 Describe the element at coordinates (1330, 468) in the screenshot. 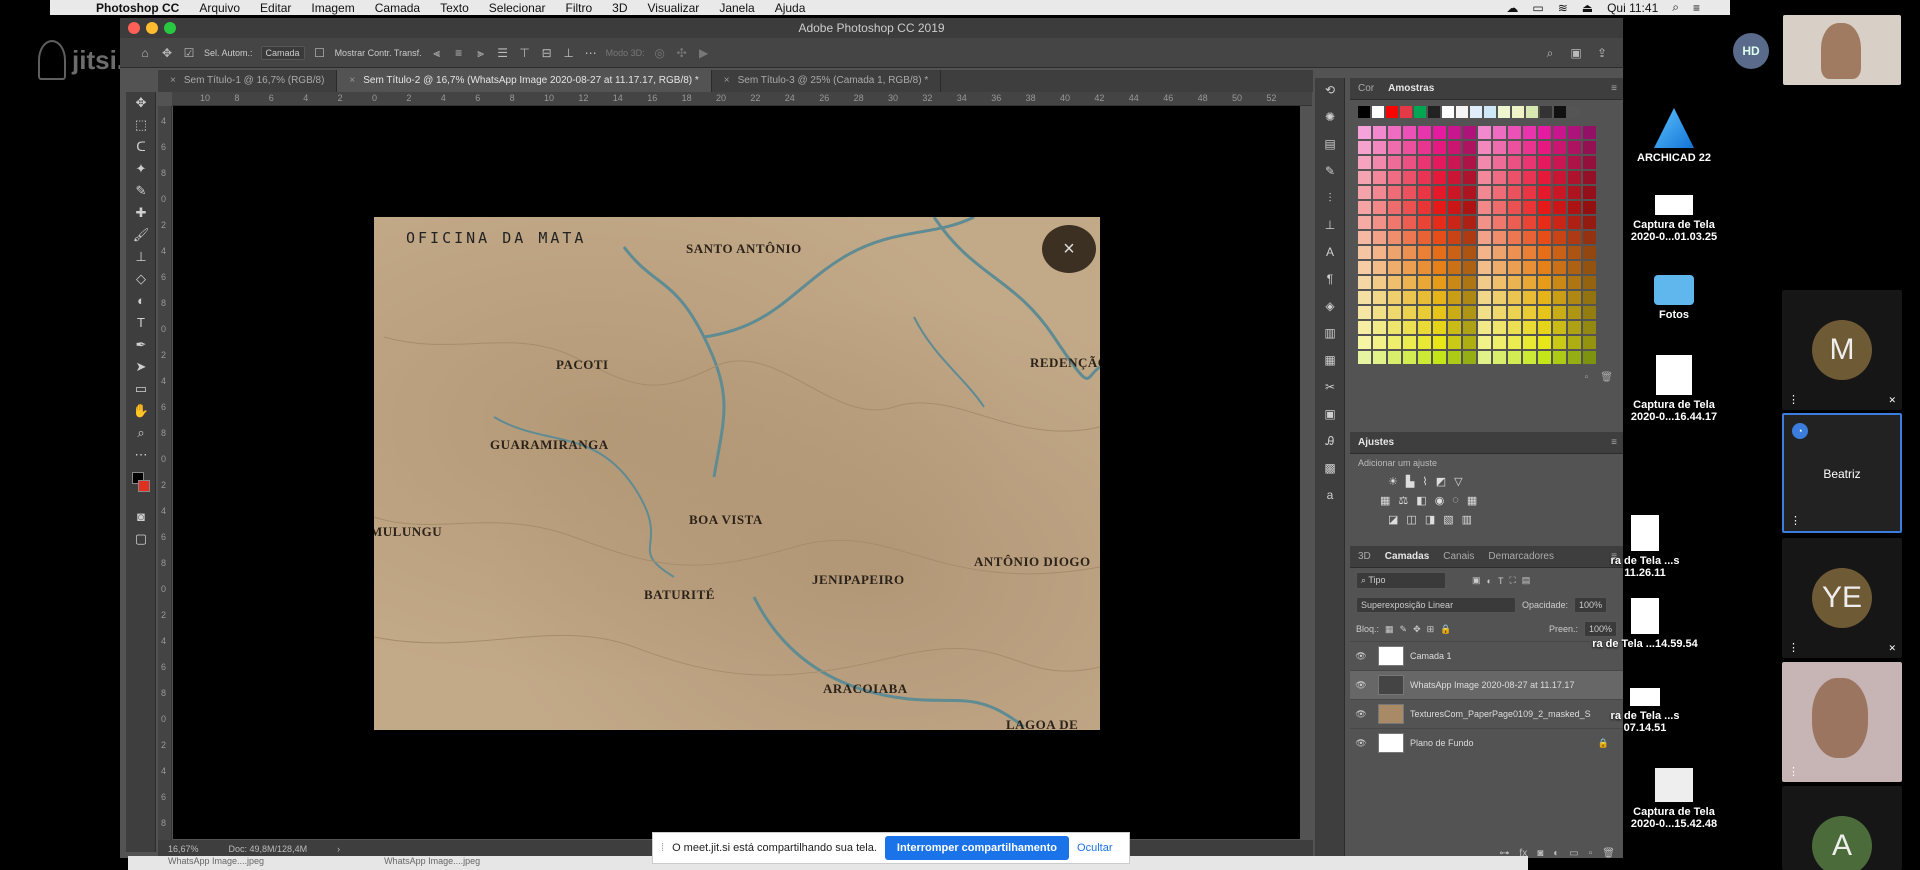

I see `timeline-icon: ▩` at that location.